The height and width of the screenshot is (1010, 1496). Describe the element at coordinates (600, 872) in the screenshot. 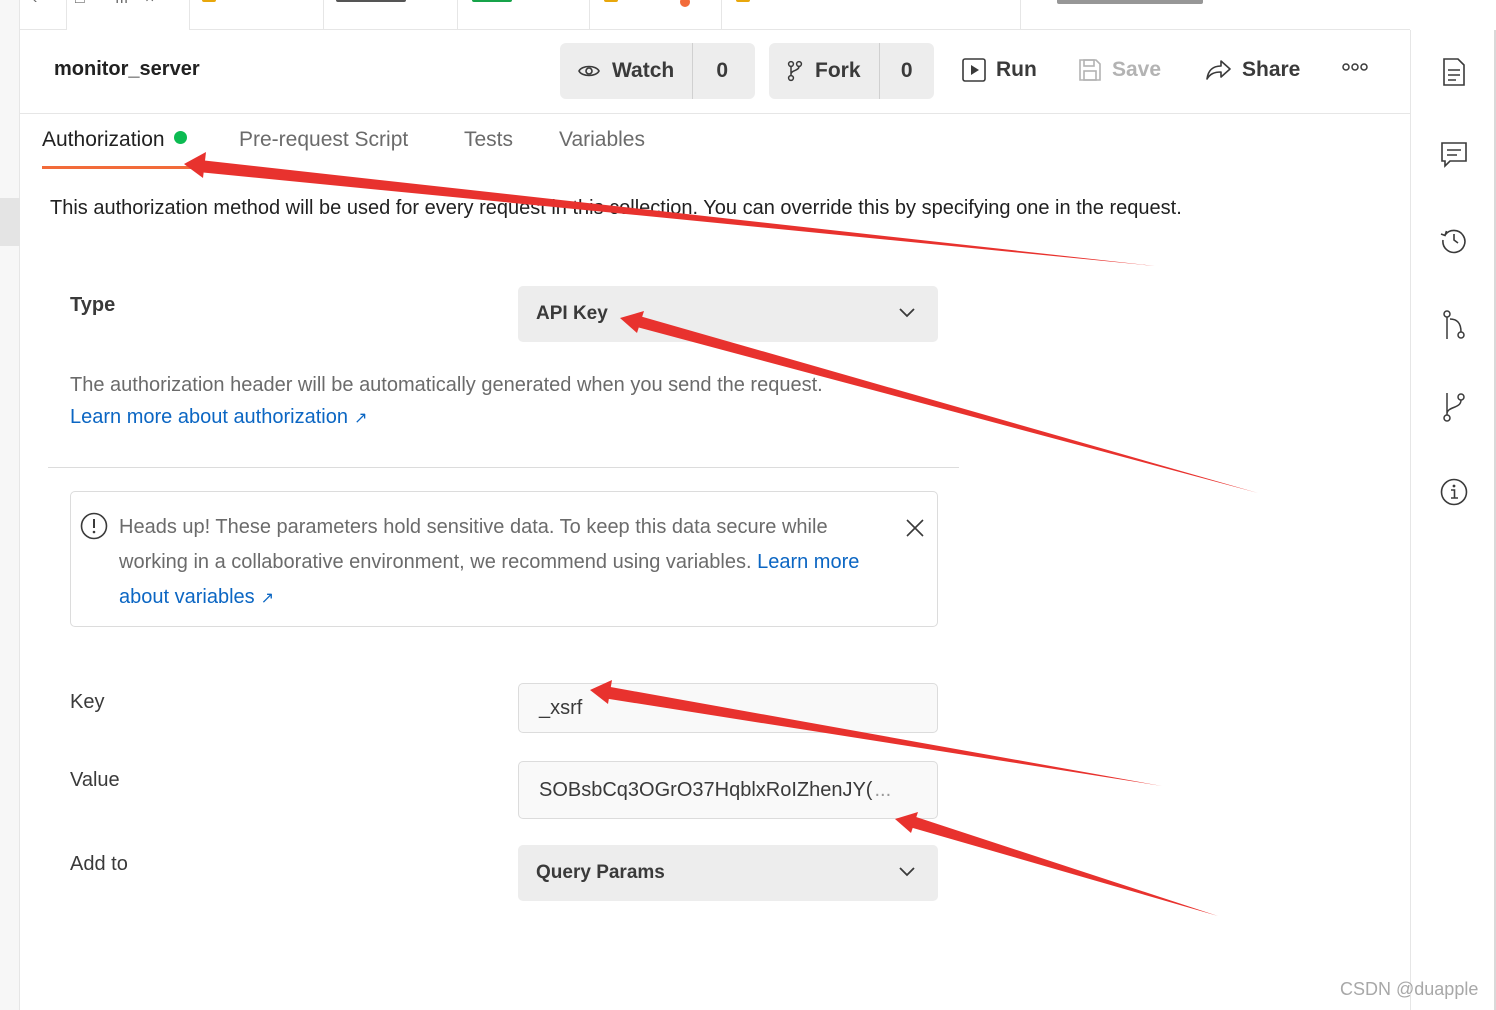

I see `add-to-value: Query Params` at that location.